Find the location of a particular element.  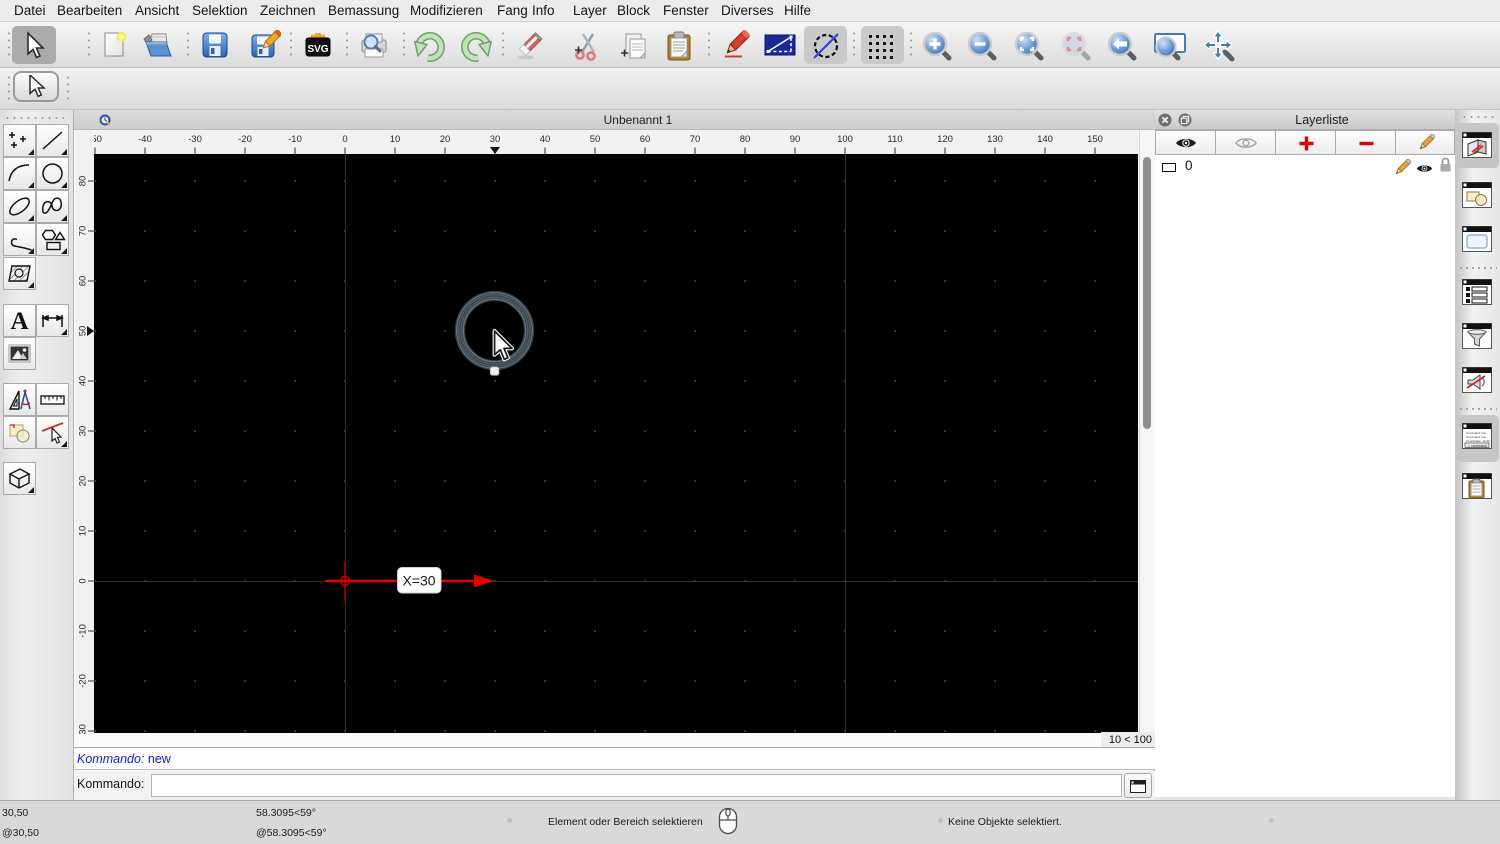

svg-text: 120 is located at coordinates (945, 139).